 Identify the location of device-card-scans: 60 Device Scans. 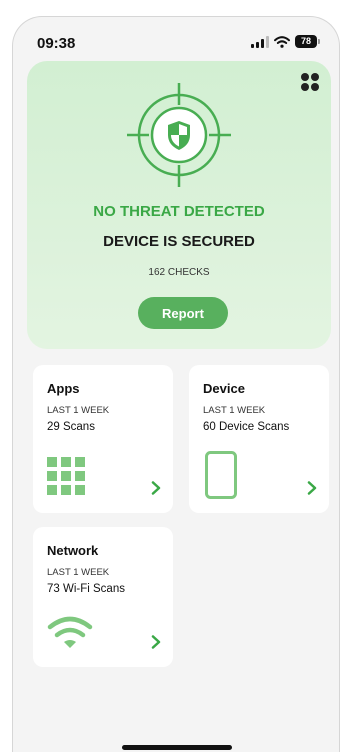
(246, 427).